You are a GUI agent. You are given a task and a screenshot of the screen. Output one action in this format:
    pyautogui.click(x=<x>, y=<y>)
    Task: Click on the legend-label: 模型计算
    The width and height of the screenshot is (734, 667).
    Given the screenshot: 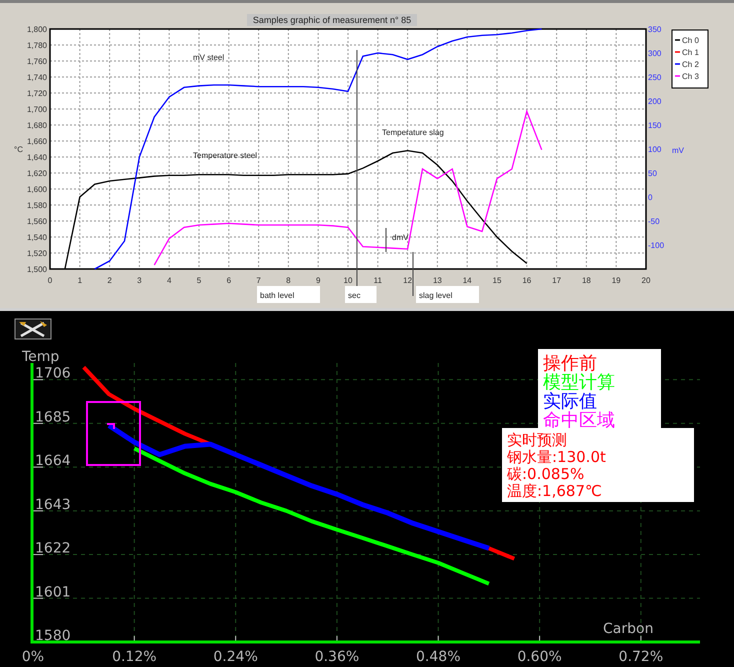 What is the action you would take?
    pyautogui.click(x=579, y=382)
    